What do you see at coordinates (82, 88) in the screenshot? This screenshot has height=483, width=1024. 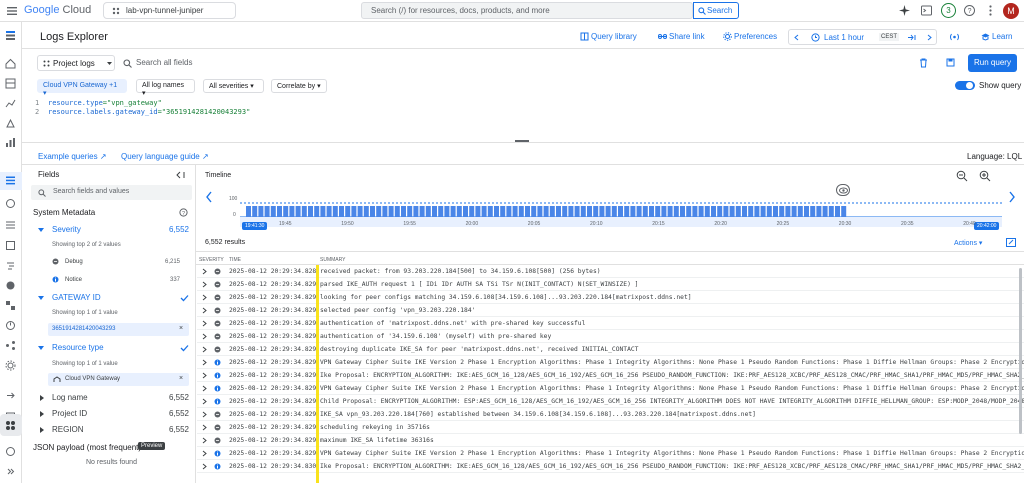 I see `chip-resource-filter: Cloud VPN Gateway +1 ▾` at bounding box center [82, 88].